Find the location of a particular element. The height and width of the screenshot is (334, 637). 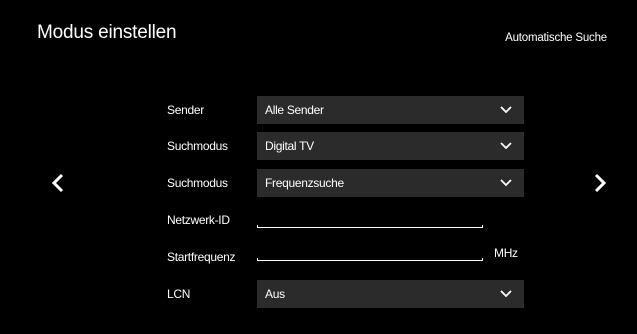

previous-page-button is located at coordinates (58, 183).